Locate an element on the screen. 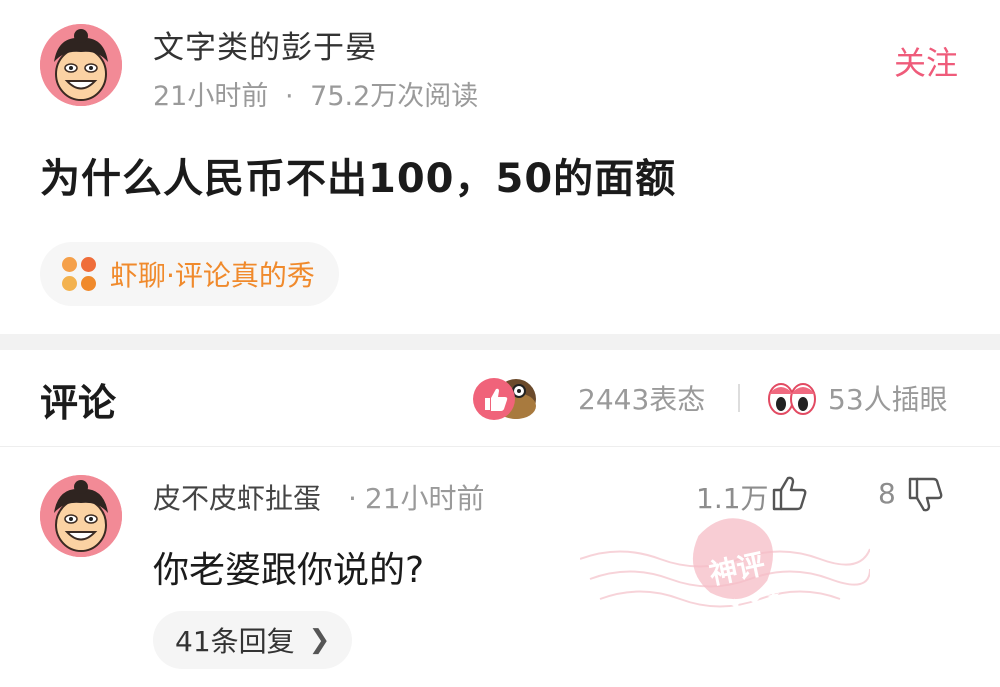  replies-label: 41条回复 is located at coordinates (235, 641).